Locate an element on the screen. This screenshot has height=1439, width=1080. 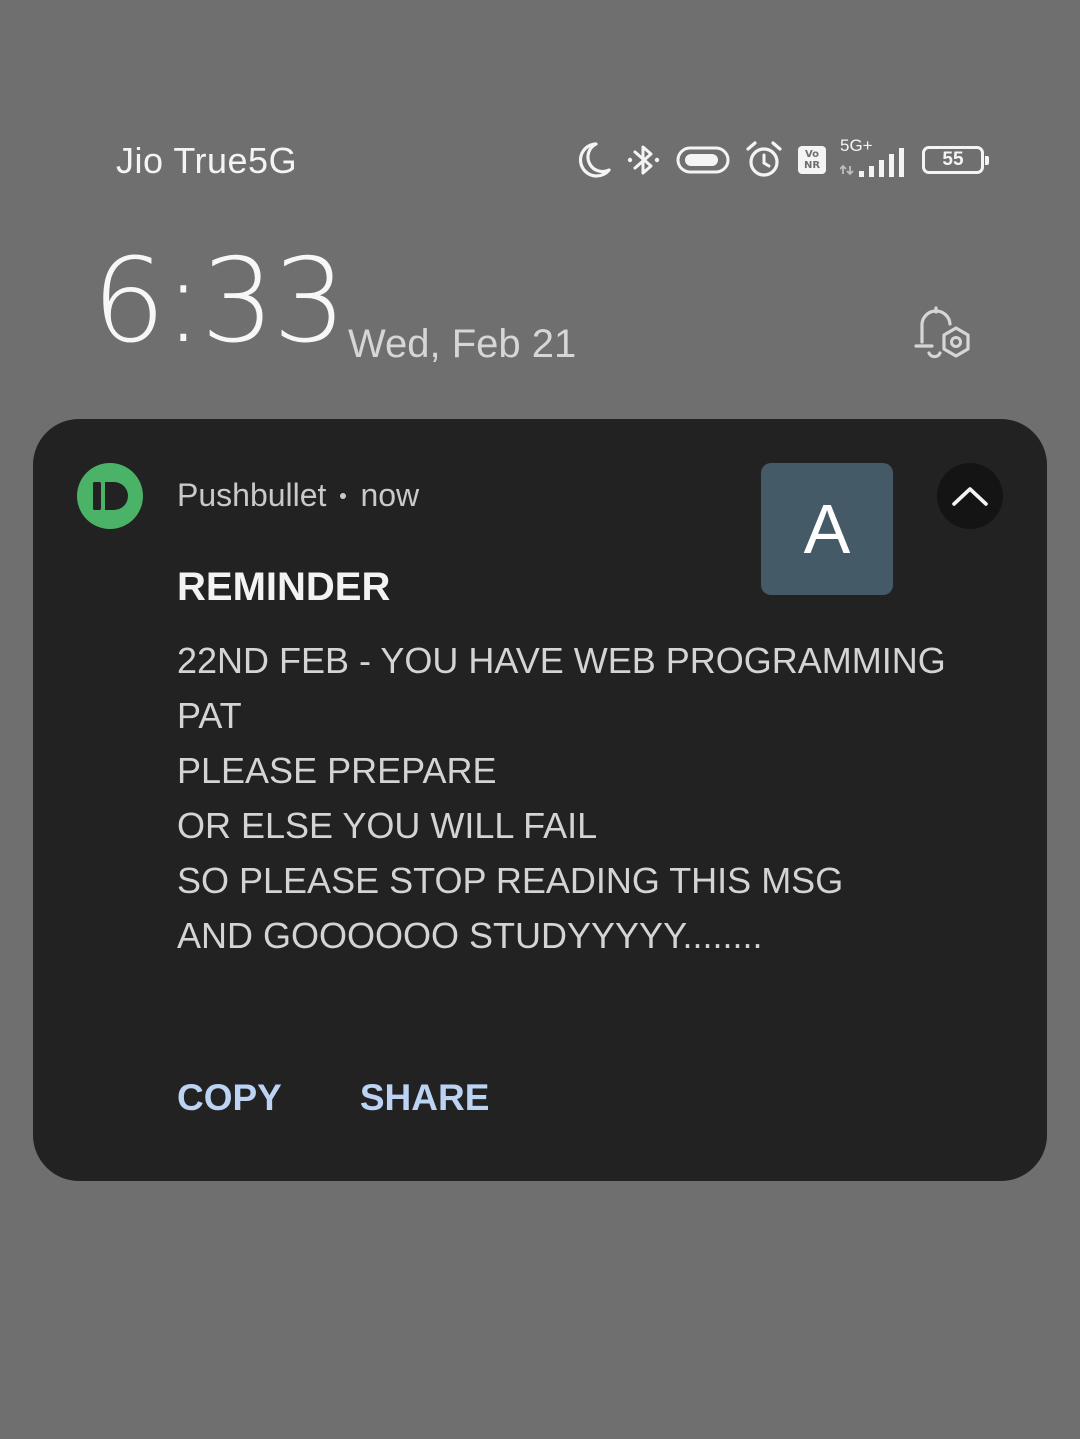
collapse-button is located at coordinates (970, 496).